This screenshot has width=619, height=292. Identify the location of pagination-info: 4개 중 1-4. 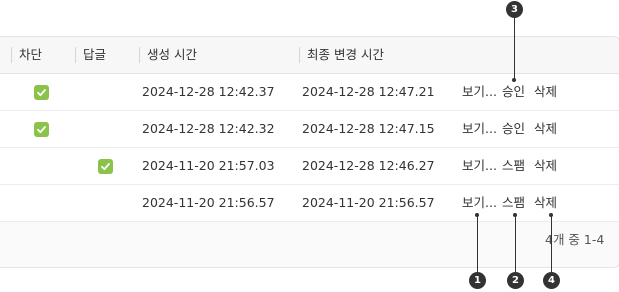
(575, 239).